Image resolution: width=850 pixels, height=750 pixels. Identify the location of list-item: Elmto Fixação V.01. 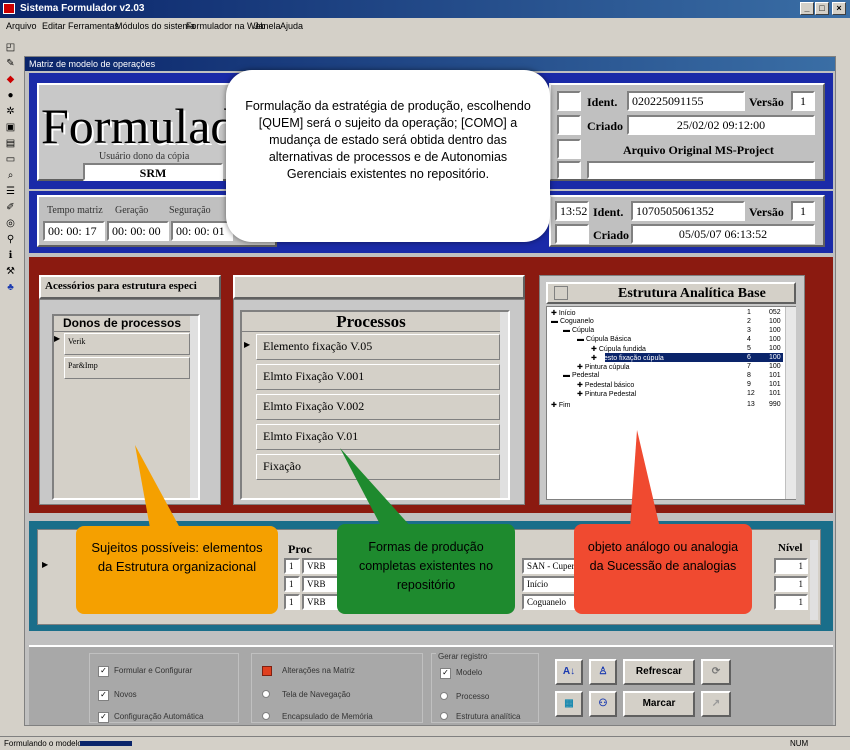
(378, 437).